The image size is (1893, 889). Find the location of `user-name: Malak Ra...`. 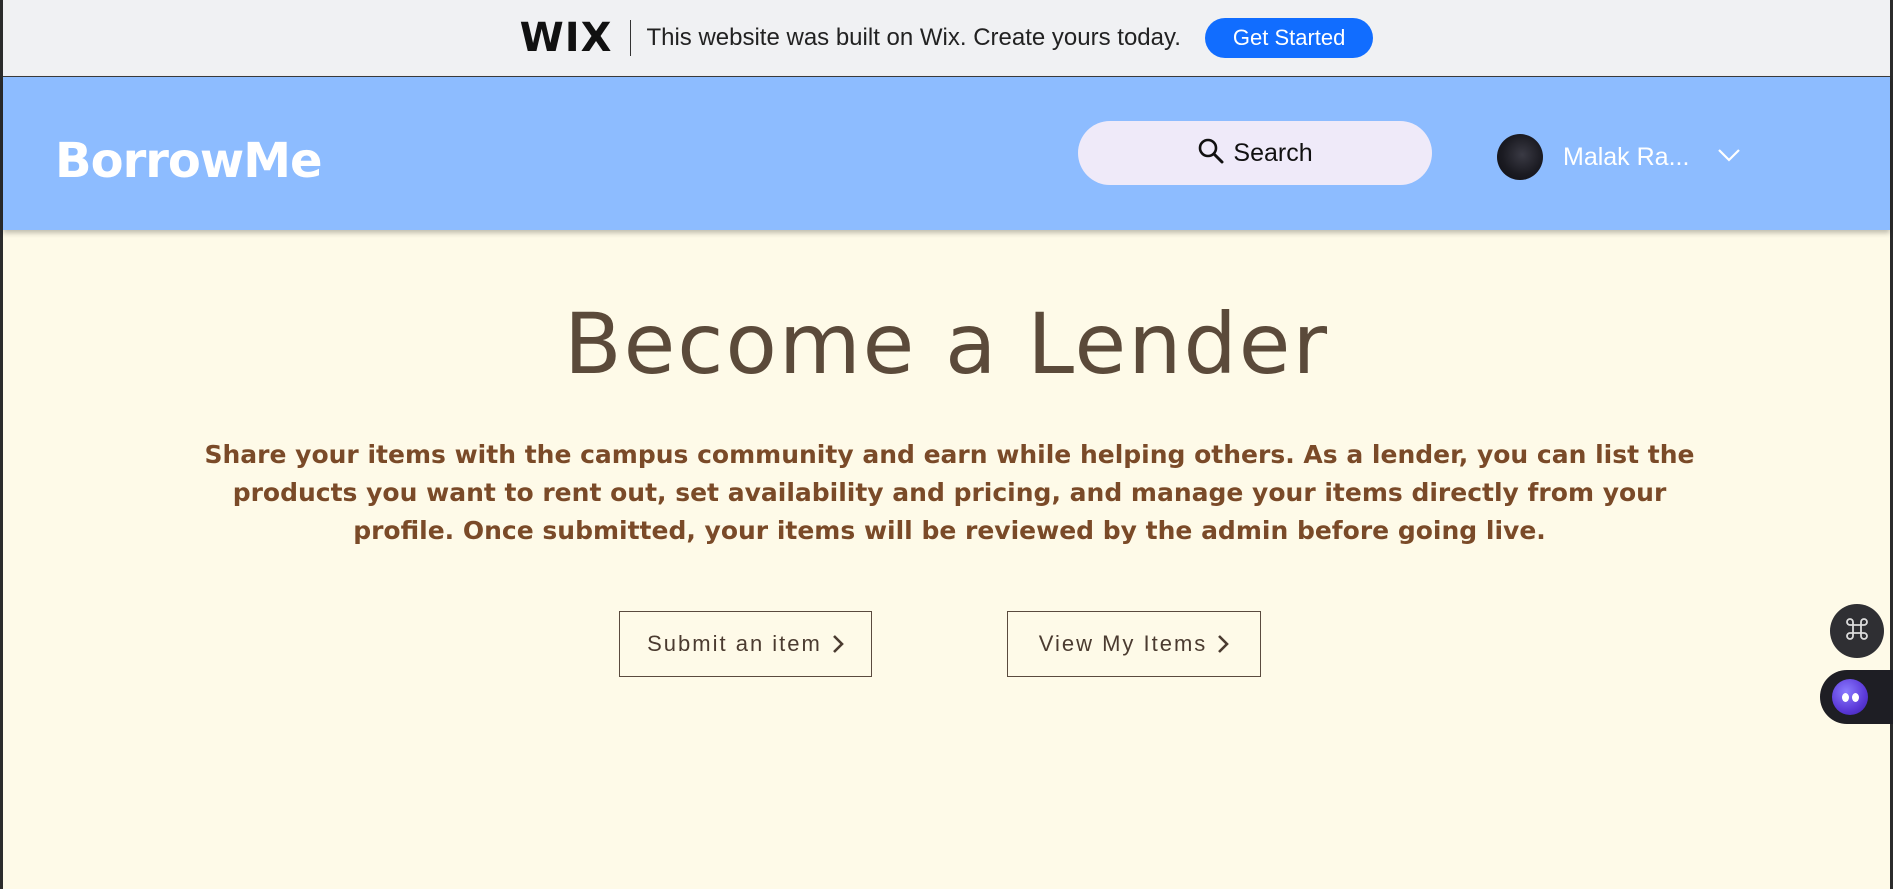

user-name: Malak Ra... is located at coordinates (1626, 157).